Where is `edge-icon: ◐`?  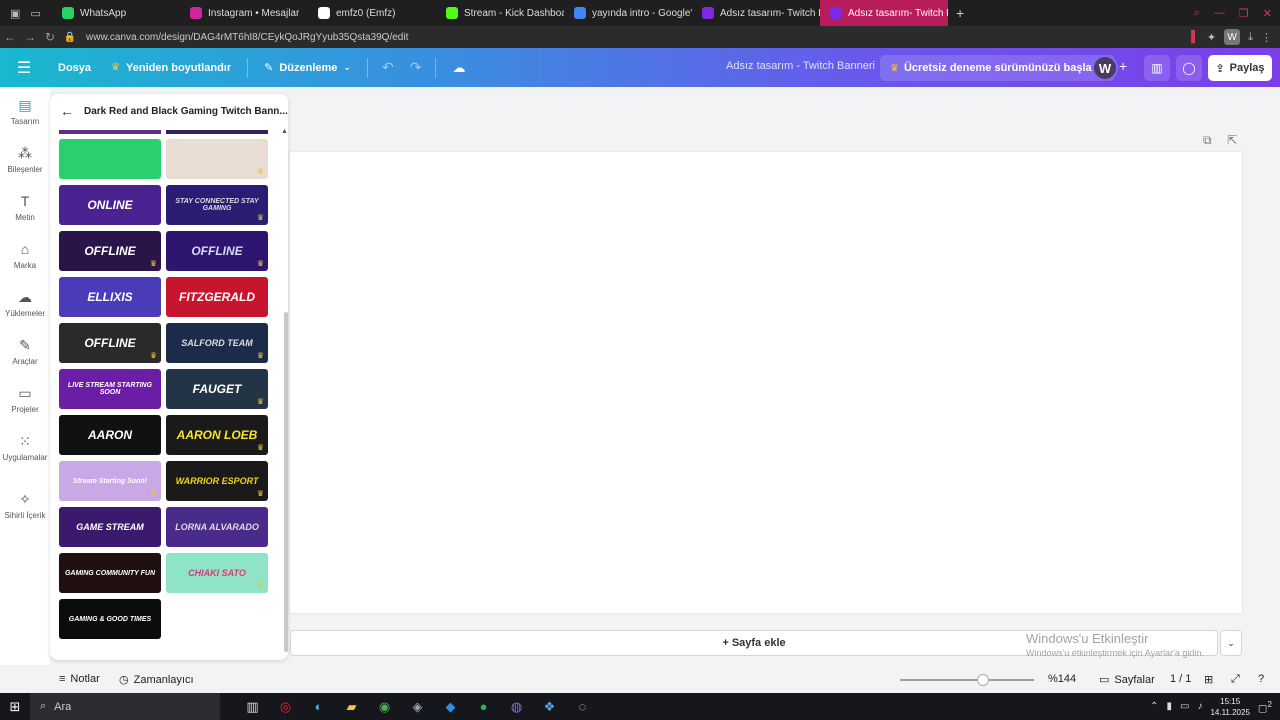 edge-icon: ◐ is located at coordinates (318, 706).